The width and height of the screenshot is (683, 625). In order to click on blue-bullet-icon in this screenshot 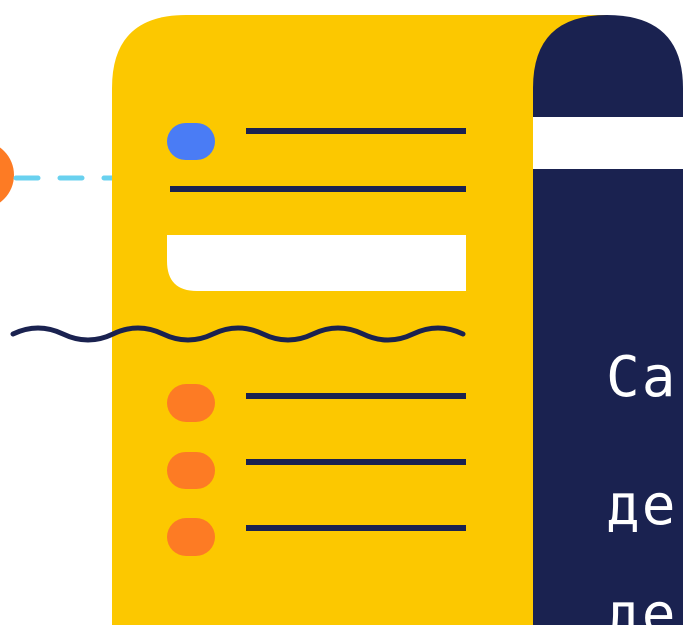, I will do `click(191, 141)`.